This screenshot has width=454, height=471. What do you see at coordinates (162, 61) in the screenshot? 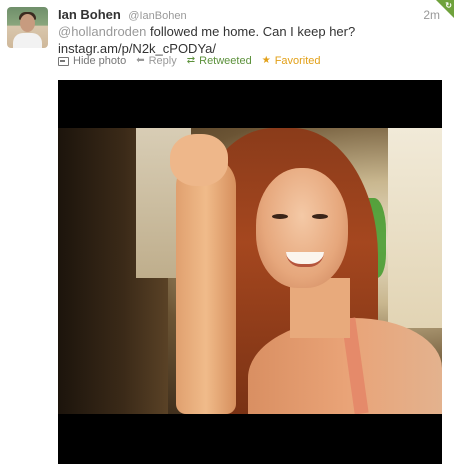
I see `reply-label: Reply` at bounding box center [162, 61].